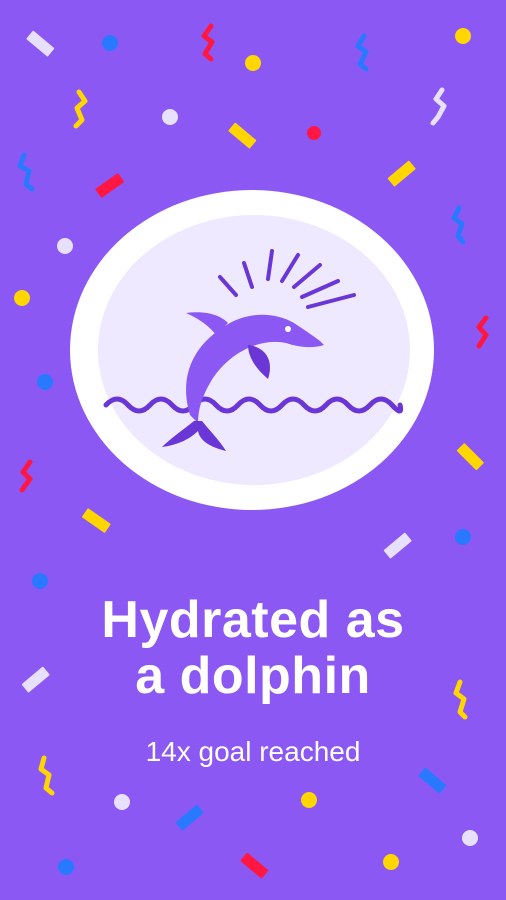 The image size is (506, 900). I want to click on title-line-1: Hydrated as, so click(253, 620).